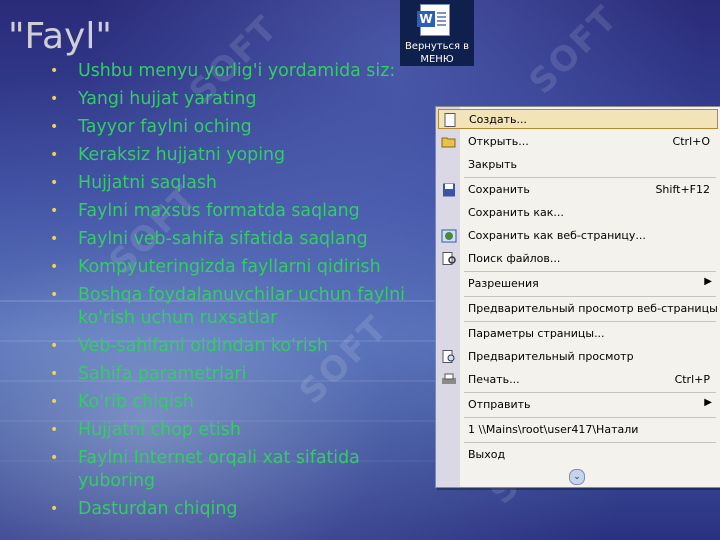 This screenshot has width=720, height=540. What do you see at coordinates (578, 357) in the screenshot?
I see `menu-item-print-preview: Предварительный просмотр` at bounding box center [578, 357].